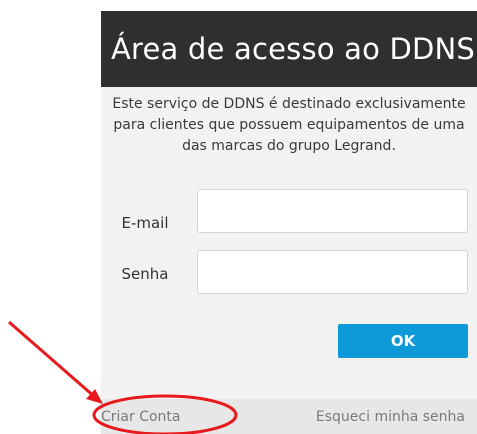  What do you see at coordinates (145, 274) in the screenshot?
I see `password-label: Senha` at bounding box center [145, 274].